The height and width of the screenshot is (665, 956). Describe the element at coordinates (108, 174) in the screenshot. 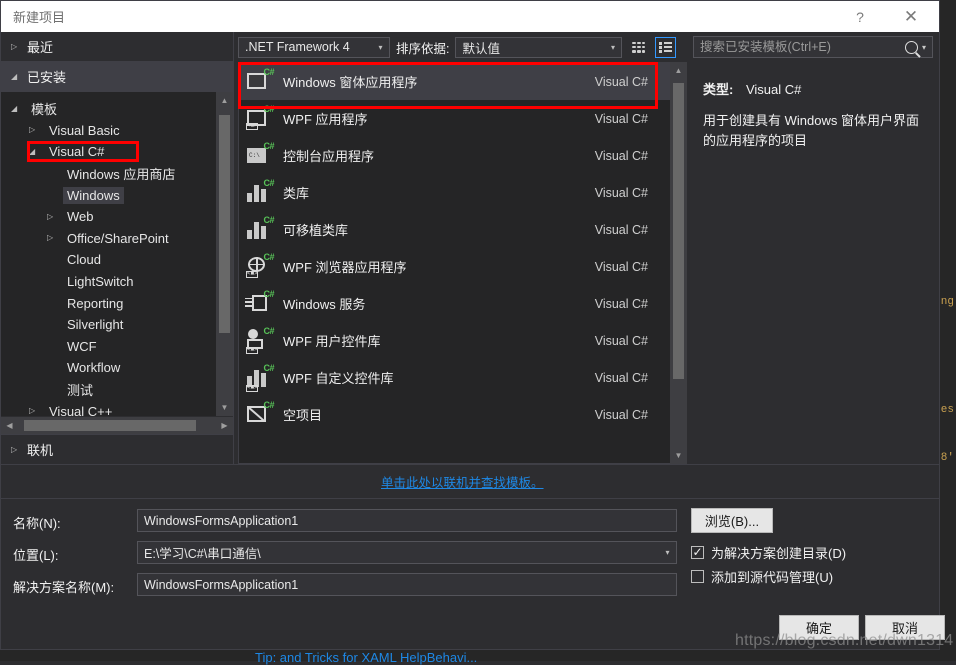

I see `tree-item-windows: Windows 应用商店` at that location.